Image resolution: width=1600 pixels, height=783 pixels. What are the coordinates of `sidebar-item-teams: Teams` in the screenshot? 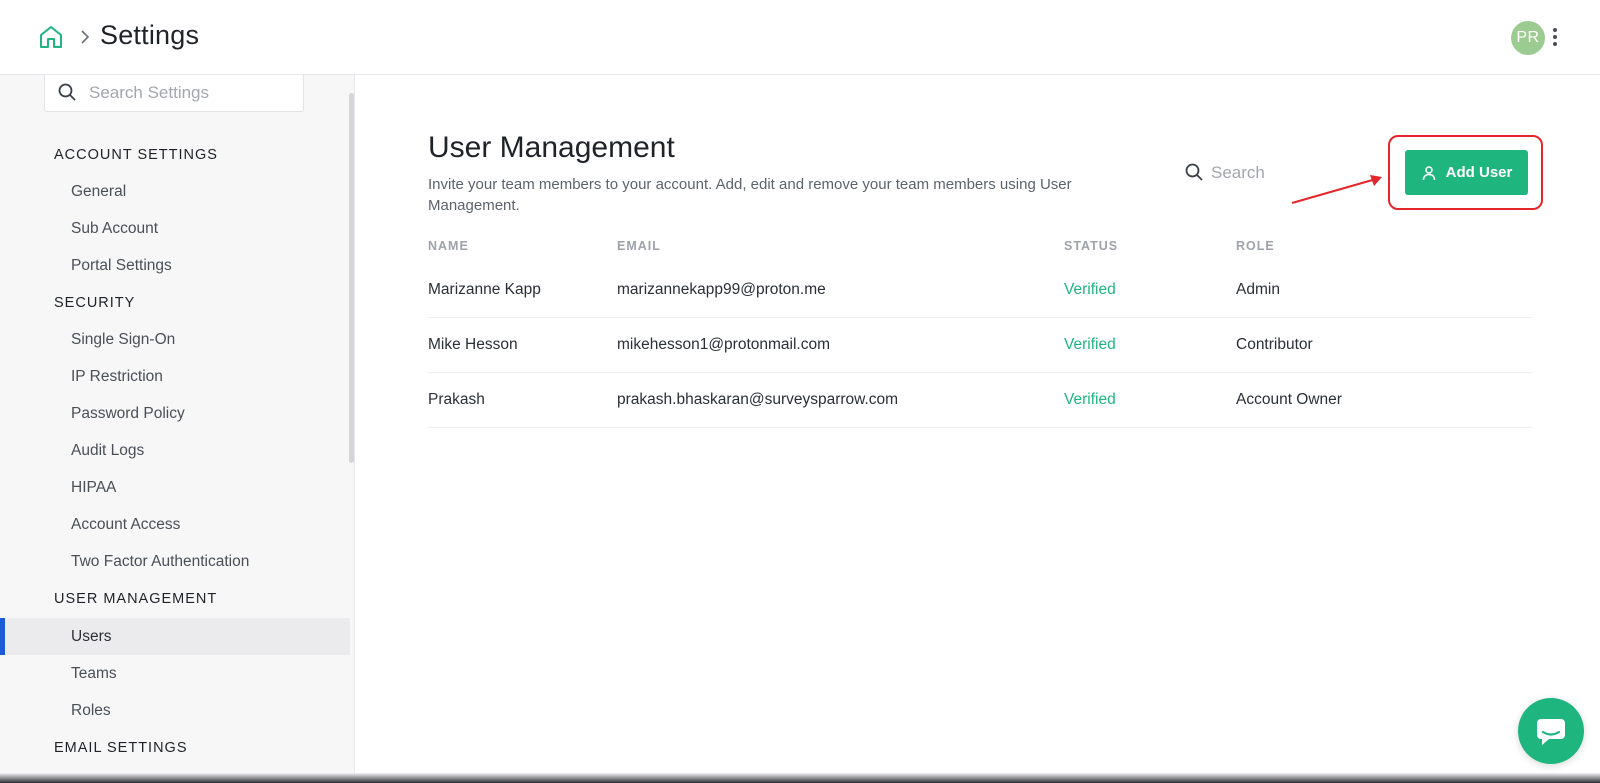 It's located at (175, 673).